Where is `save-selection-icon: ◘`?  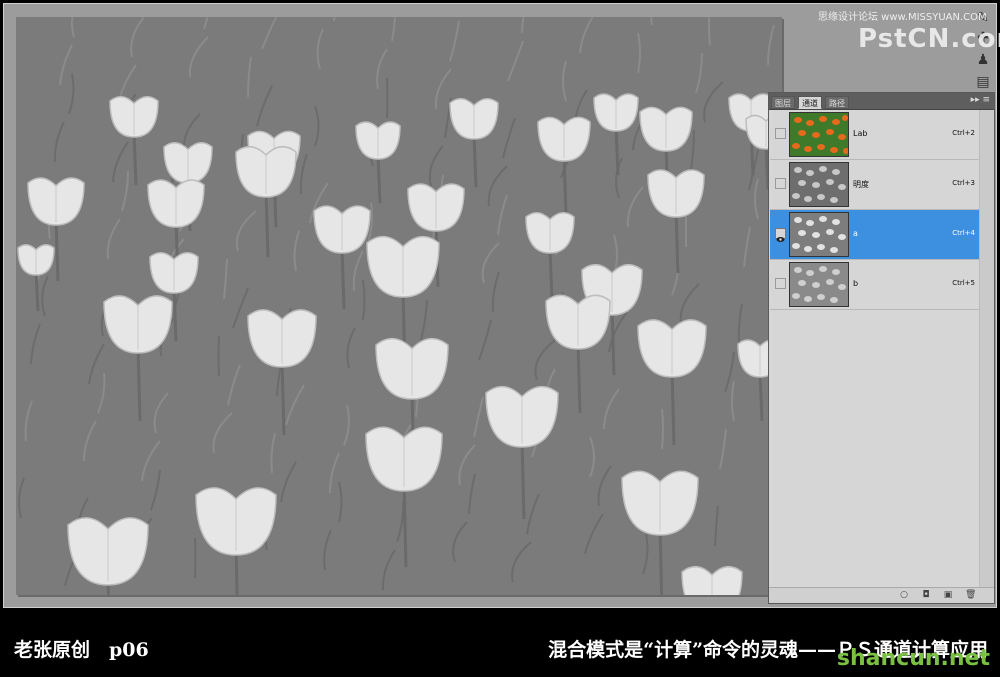 save-selection-icon: ◘ is located at coordinates (926, 595).